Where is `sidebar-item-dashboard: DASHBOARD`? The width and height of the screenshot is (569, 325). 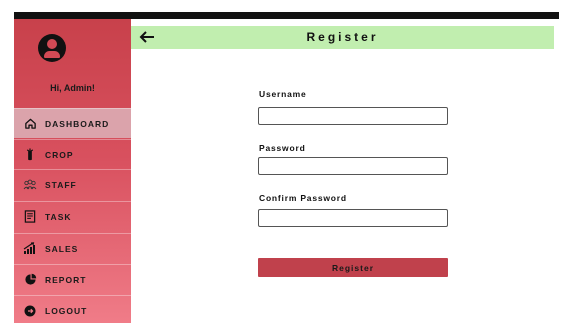 sidebar-item-dashboard: DASHBOARD is located at coordinates (72, 123).